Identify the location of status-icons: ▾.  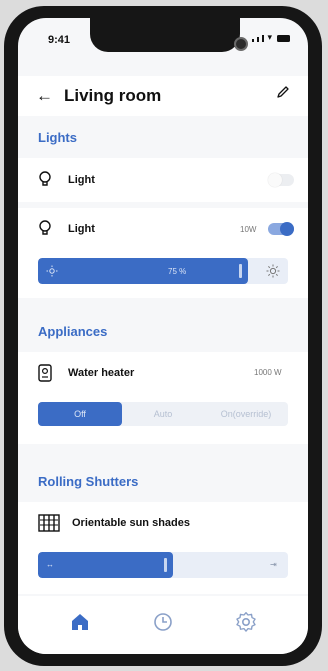
(271, 37).